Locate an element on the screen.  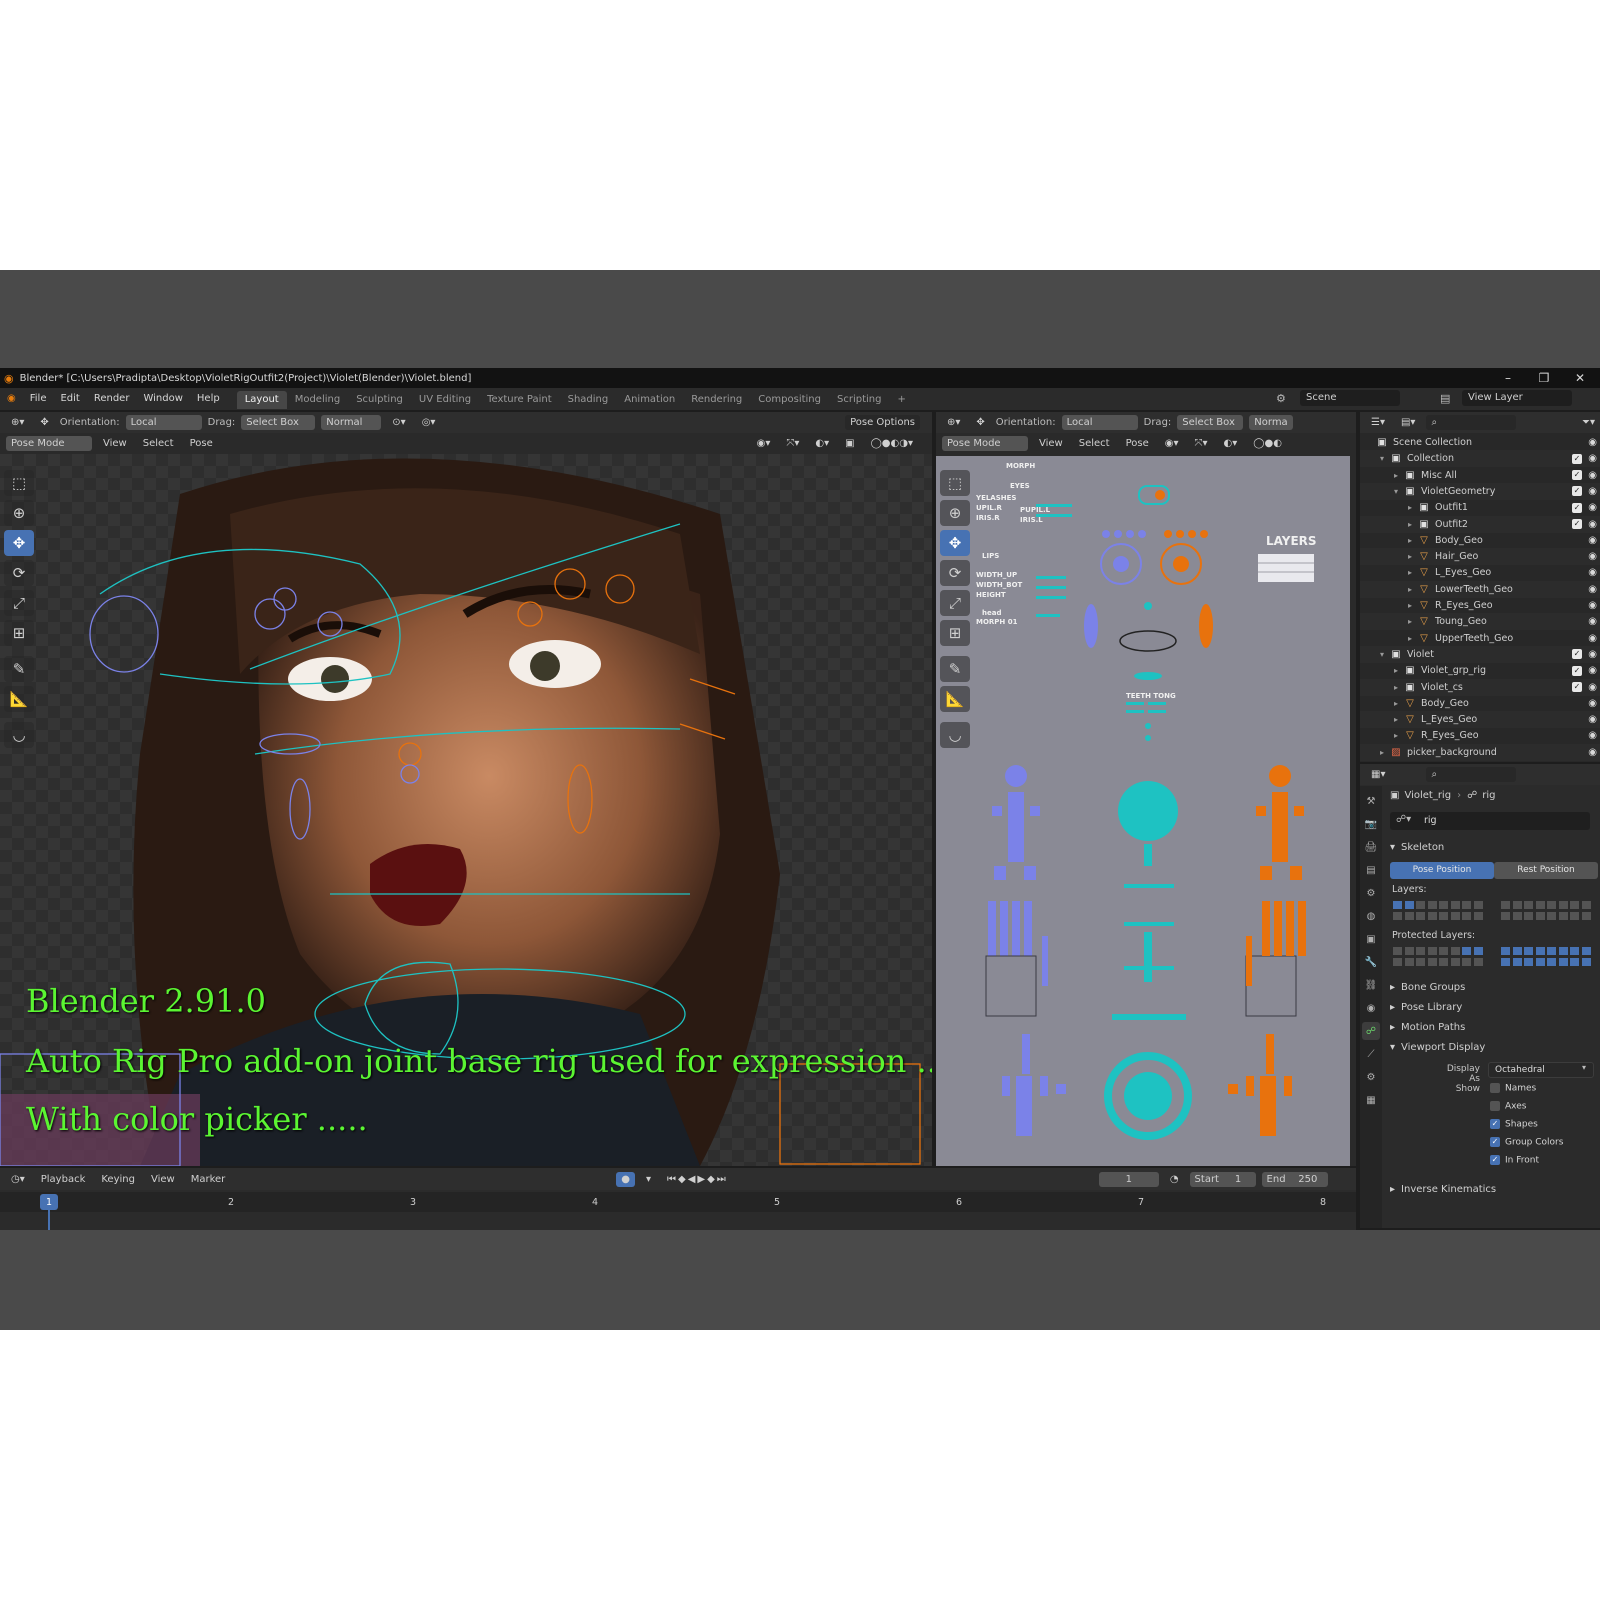
menu-window: Window is located at coordinates (162, 399).